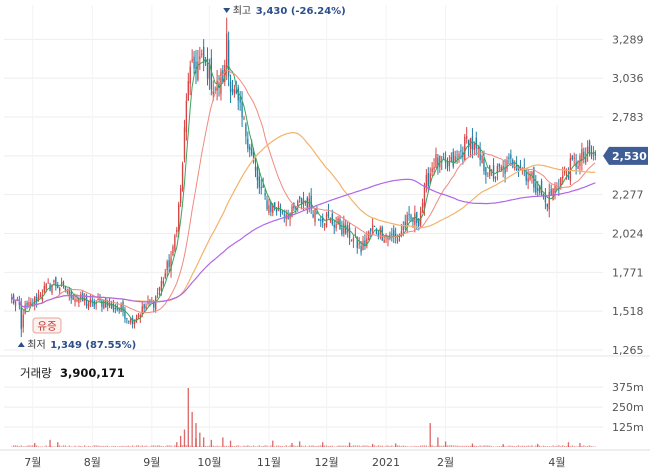 The height and width of the screenshot is (475, 650). What do you see at coordinates (36, 373) in the screenshot?
I see `volume-title: 거래량` at bounding box center [36, 373].